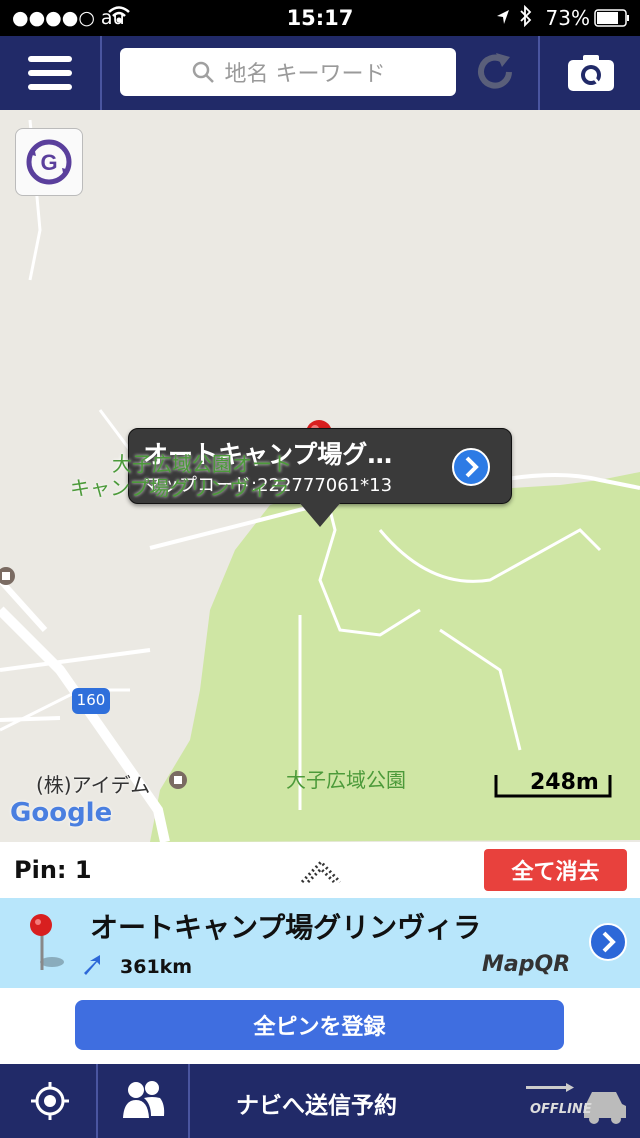  I want to click on friends-icon, so click(143, 1102).